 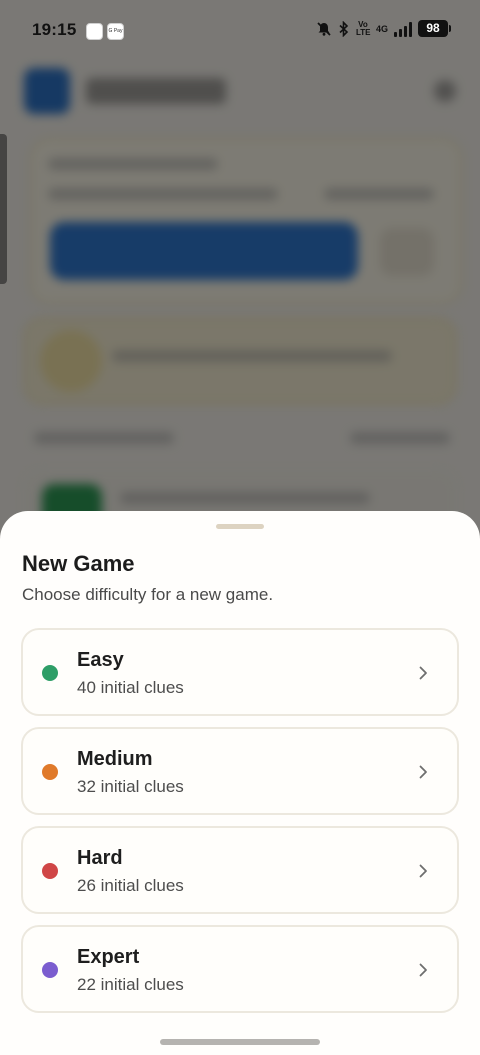 I want to click on option-label: Expert, so click(x=108, y=957).